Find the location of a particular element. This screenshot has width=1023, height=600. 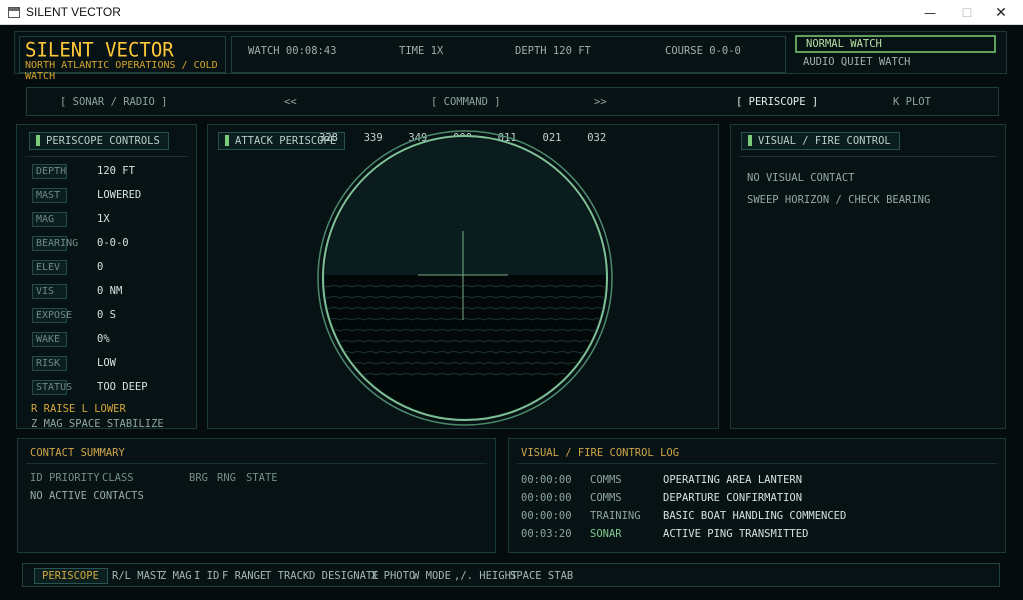

control-key-label: BEARING is located at coordinates (55, 243).